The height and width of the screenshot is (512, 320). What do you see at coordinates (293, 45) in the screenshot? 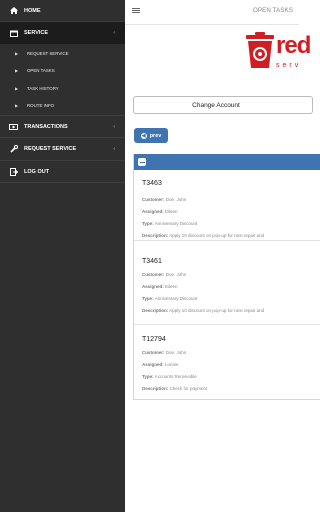
I see `brand-name: red` at bounding box center [293, 45].